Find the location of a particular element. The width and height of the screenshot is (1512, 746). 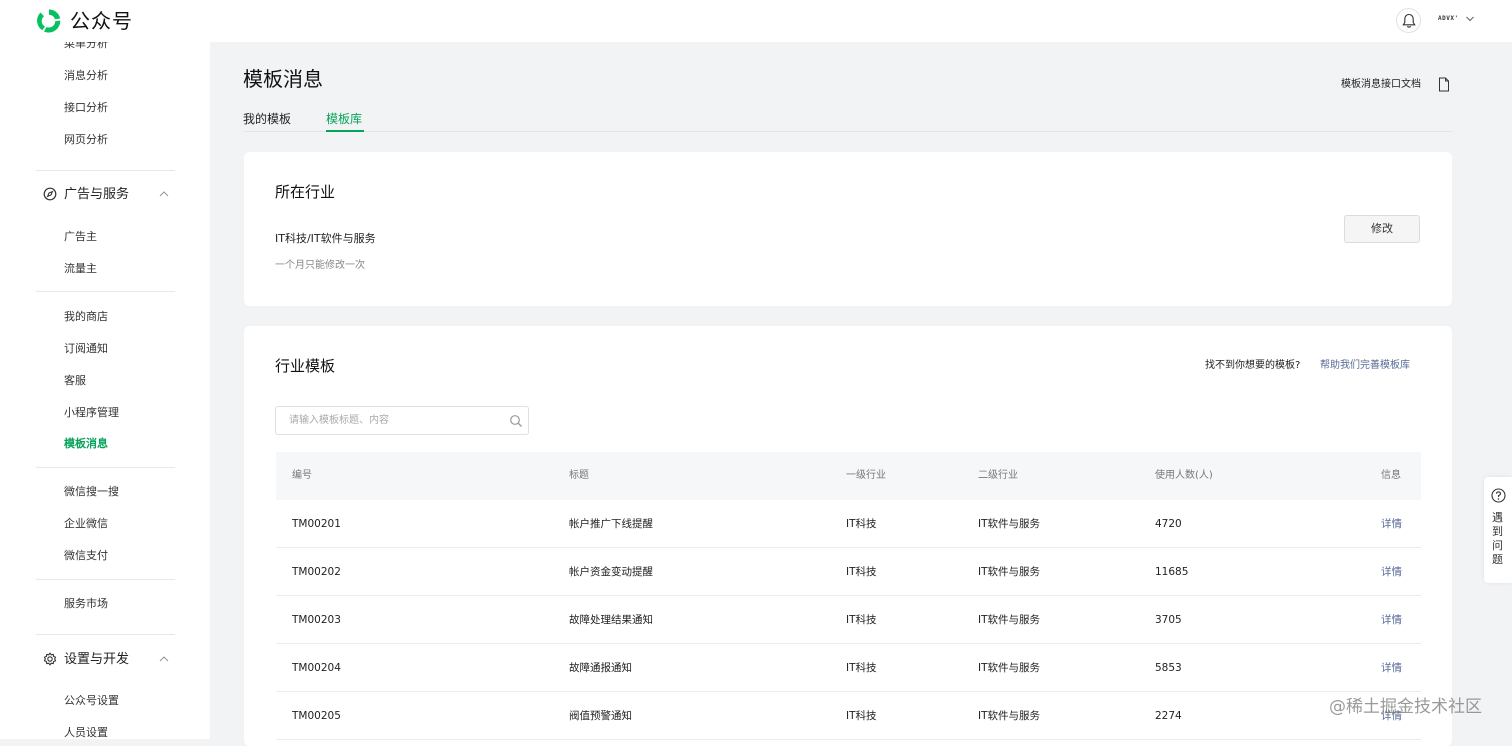

sidebar-item-member-settings: 人员设置 is located at coordinates (86, 732).